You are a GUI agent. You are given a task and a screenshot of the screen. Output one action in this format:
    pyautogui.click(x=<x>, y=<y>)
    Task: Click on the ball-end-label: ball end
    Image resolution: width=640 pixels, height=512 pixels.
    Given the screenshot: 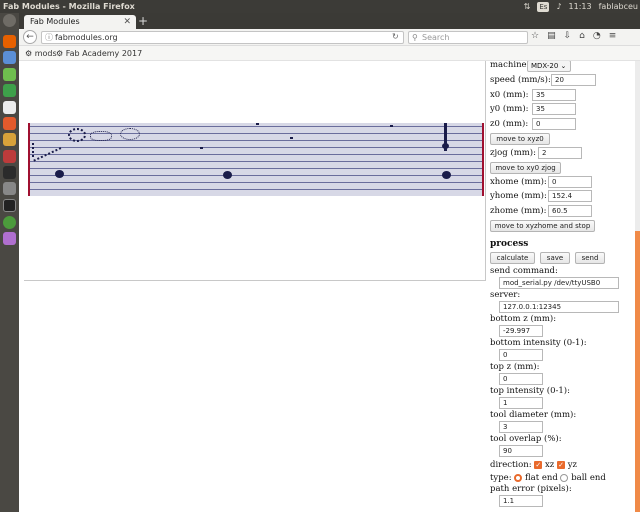 What is the action you would take?
    pyautogui.click(x=588, y=478)
    